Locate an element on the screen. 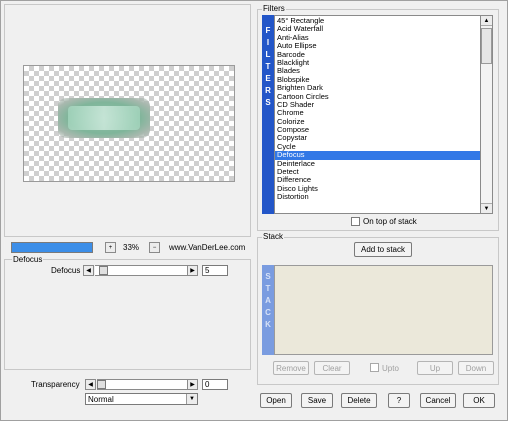  on-top-label: On top of stack is located at coordinates (390, 221).